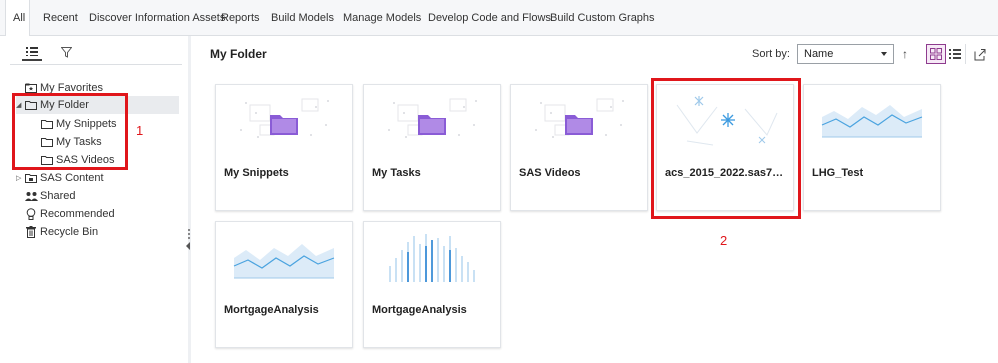 The height and width of the screenshot is (363, 998). I want to click on tree-item-sas-content: ▷ SAS Content, so click(96, 178).